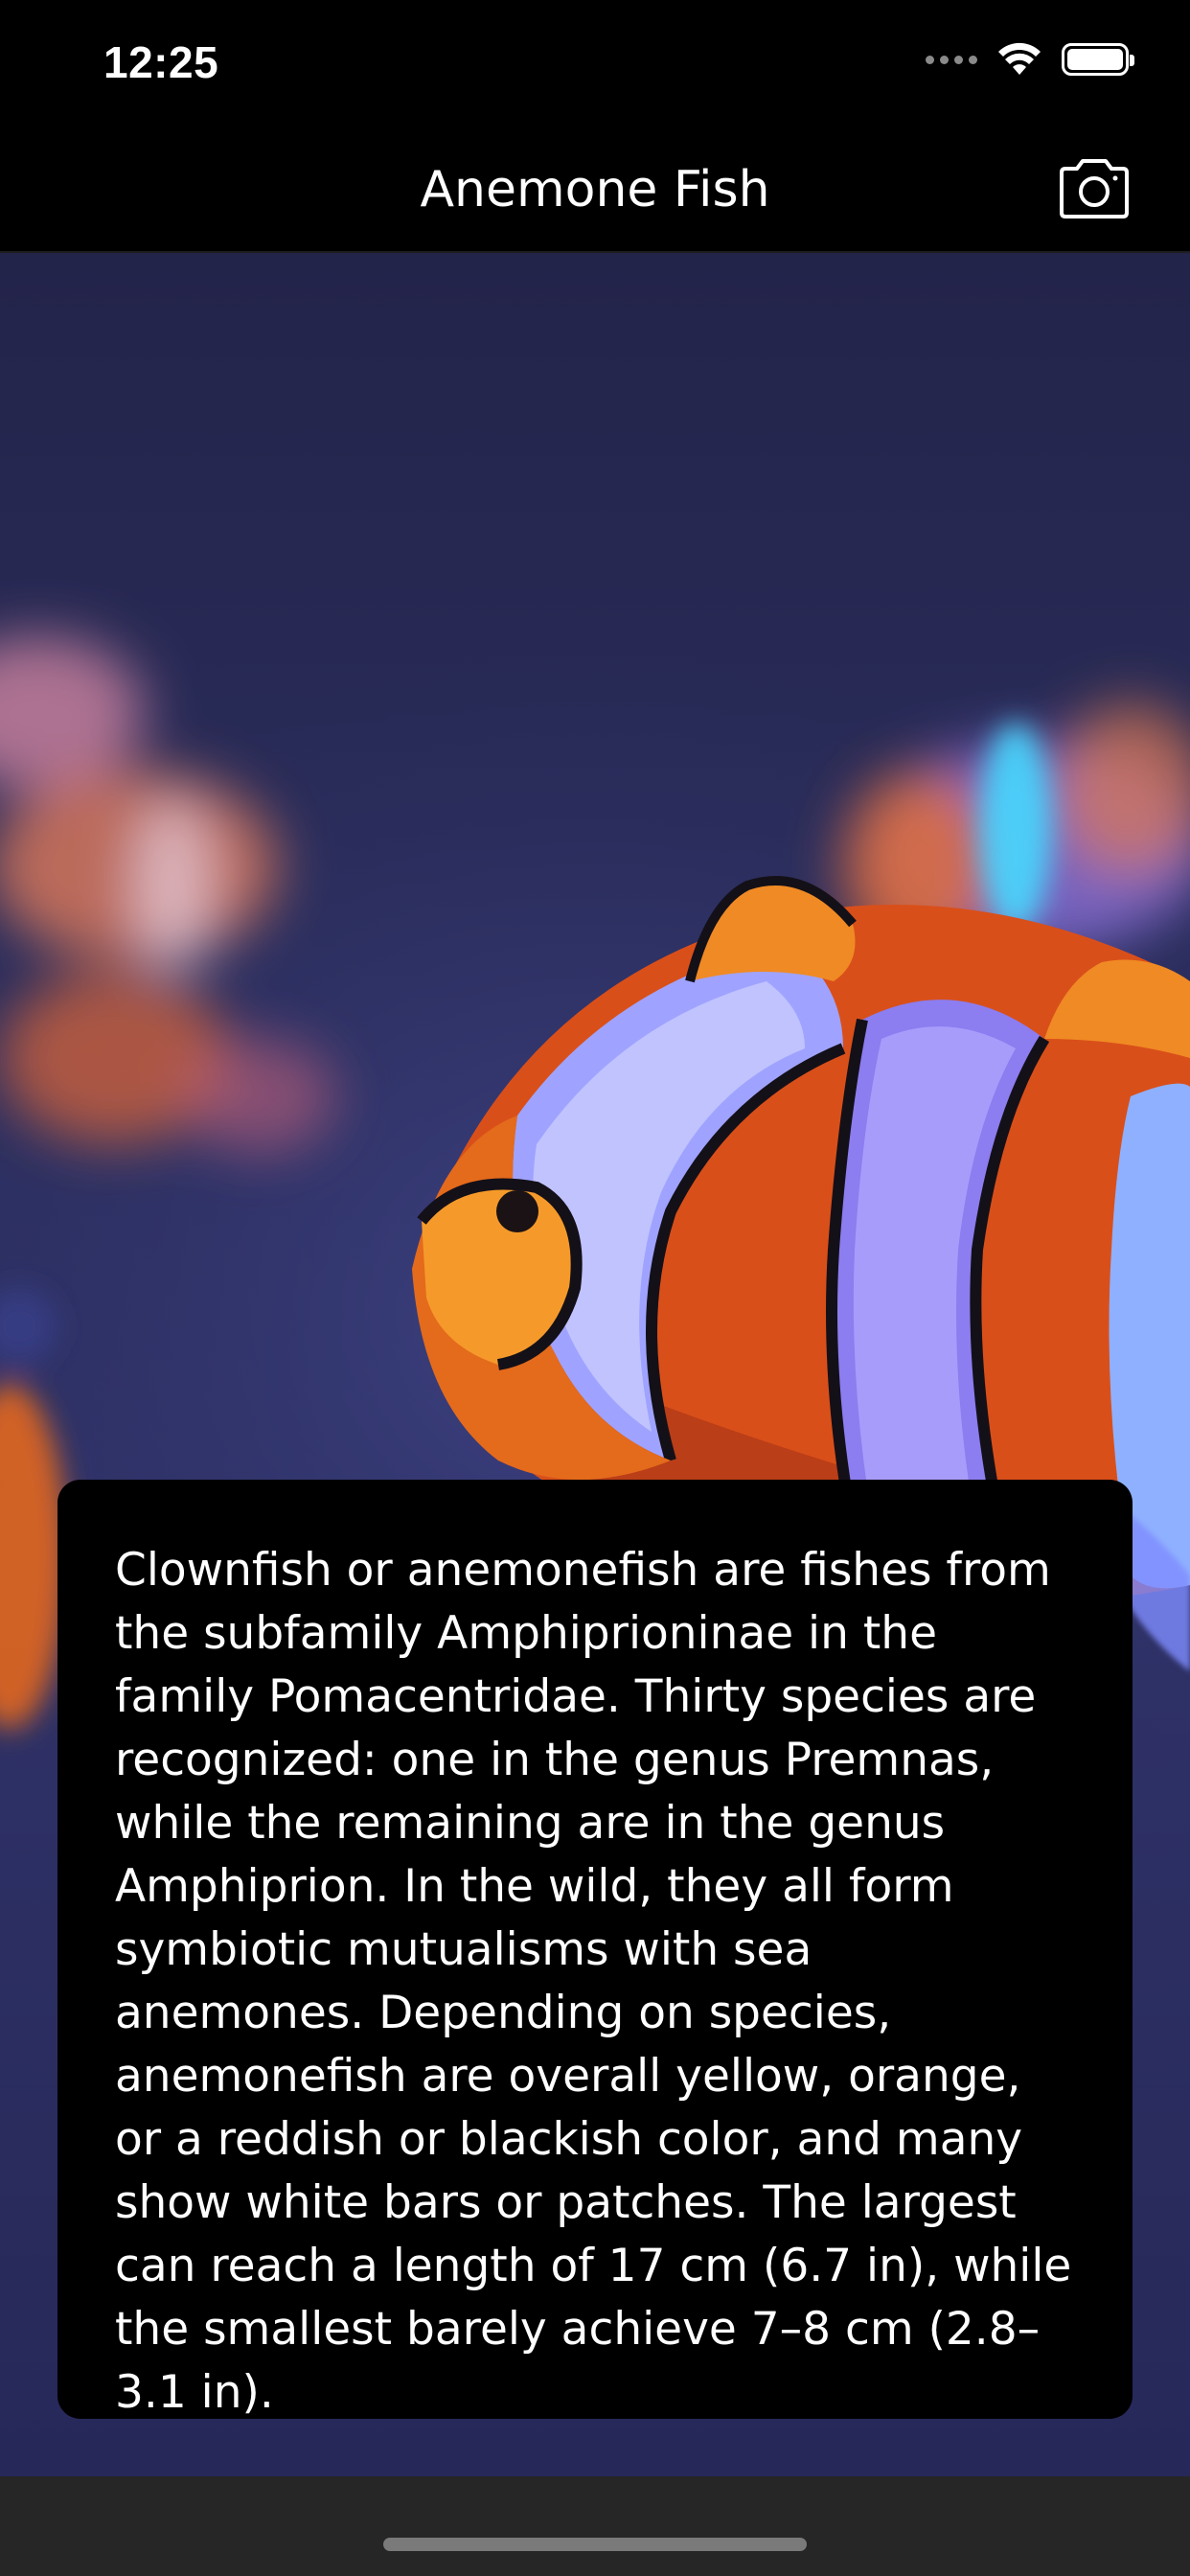  What do you see at coordinates (161, 62) in the screenshot?
I see `status-time: 12:25` at bounding box center [161, 62].